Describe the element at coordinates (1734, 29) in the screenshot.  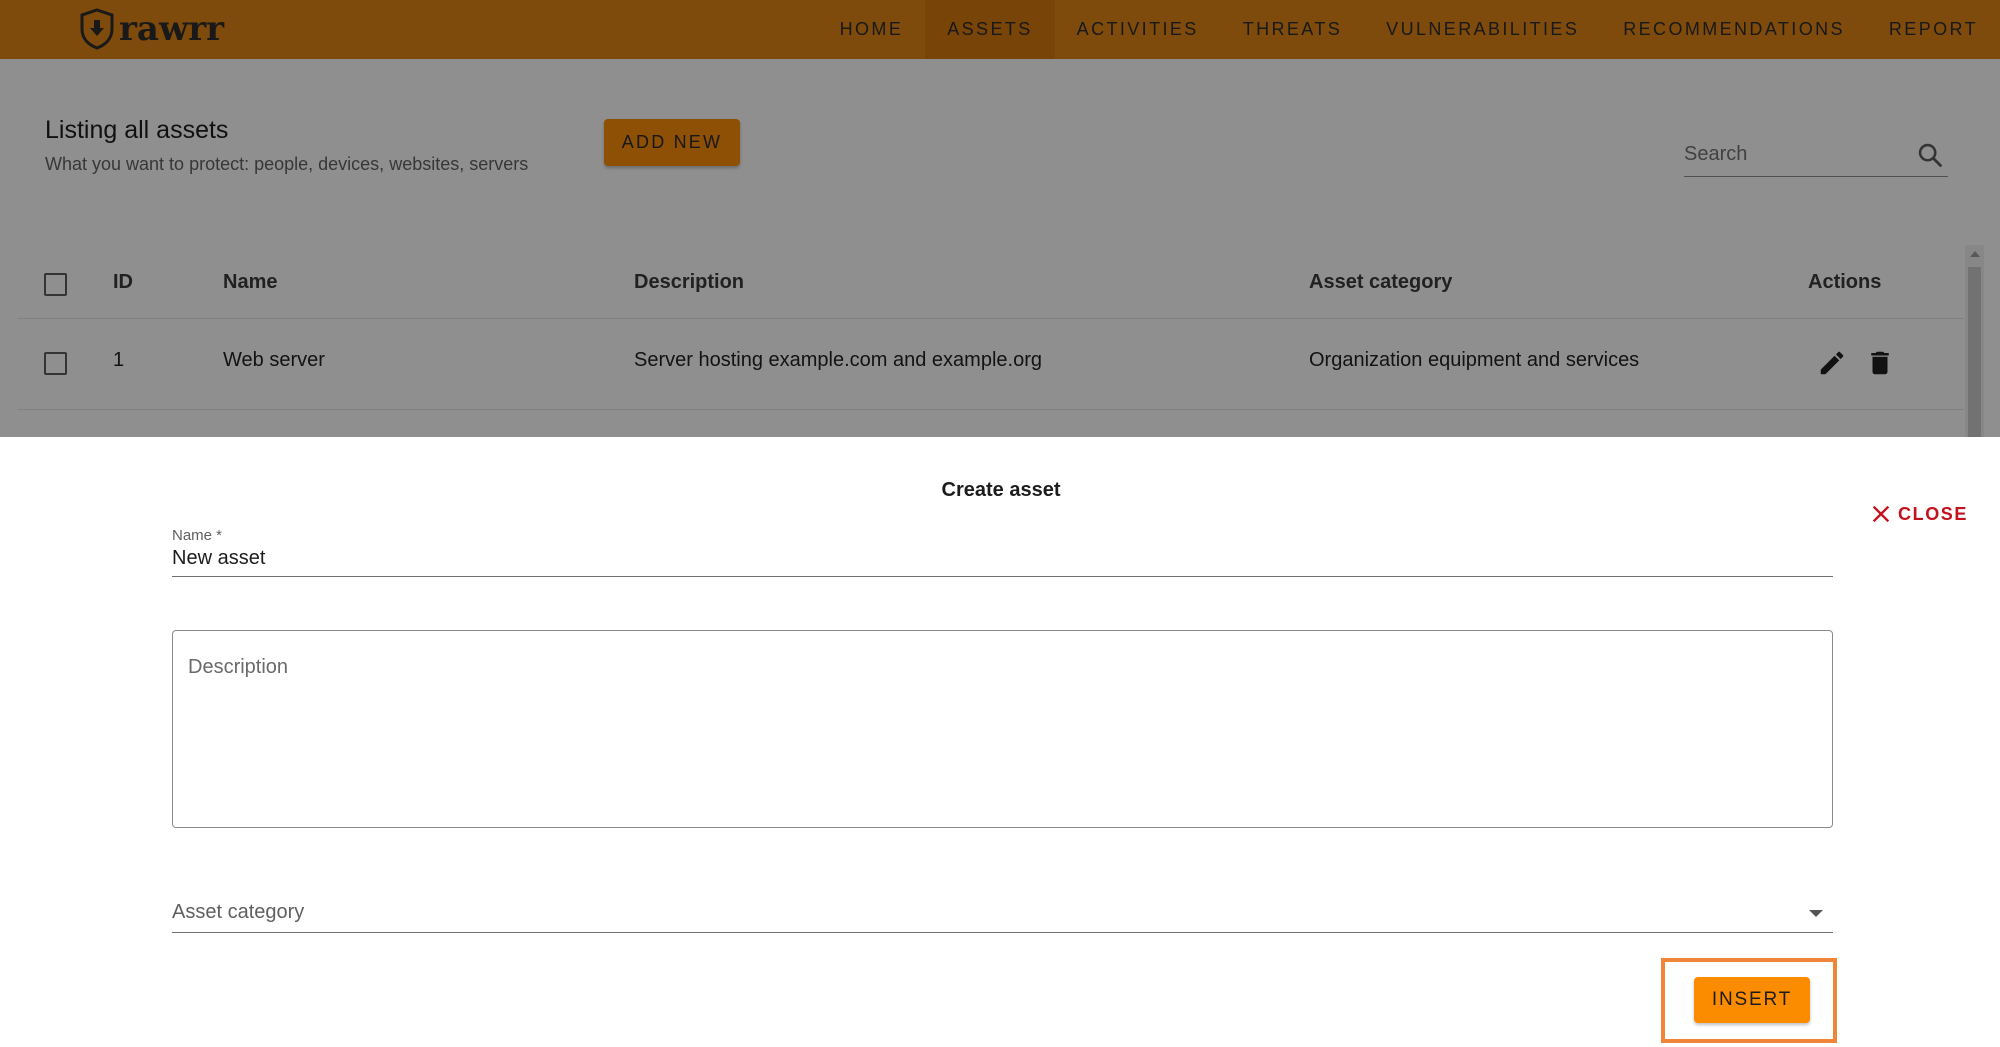
I see `nav-recommendations: RECOMMENDATIONS` at that location.